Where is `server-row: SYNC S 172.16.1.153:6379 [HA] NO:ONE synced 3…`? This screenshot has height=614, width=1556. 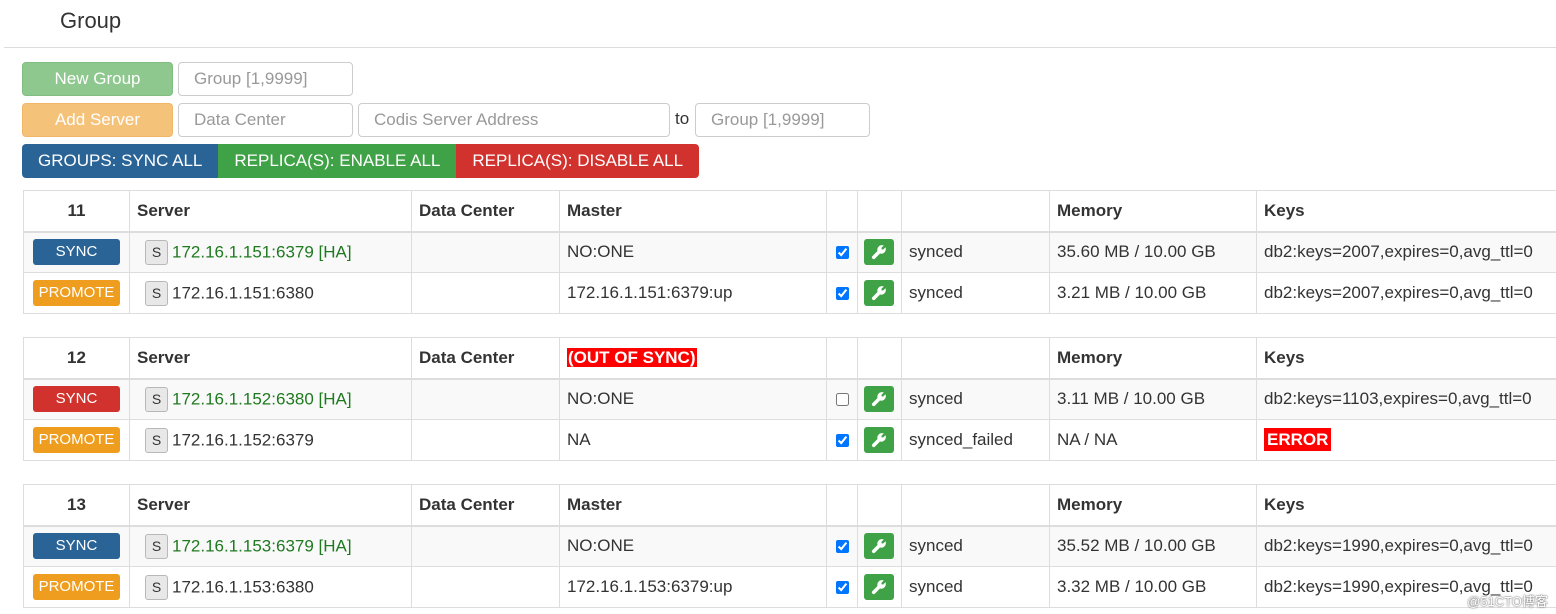 server-row: SYNC S 172.16.1.153:6379 [HA] NO:ONE synced 3… is located at coordinates (789, 546).